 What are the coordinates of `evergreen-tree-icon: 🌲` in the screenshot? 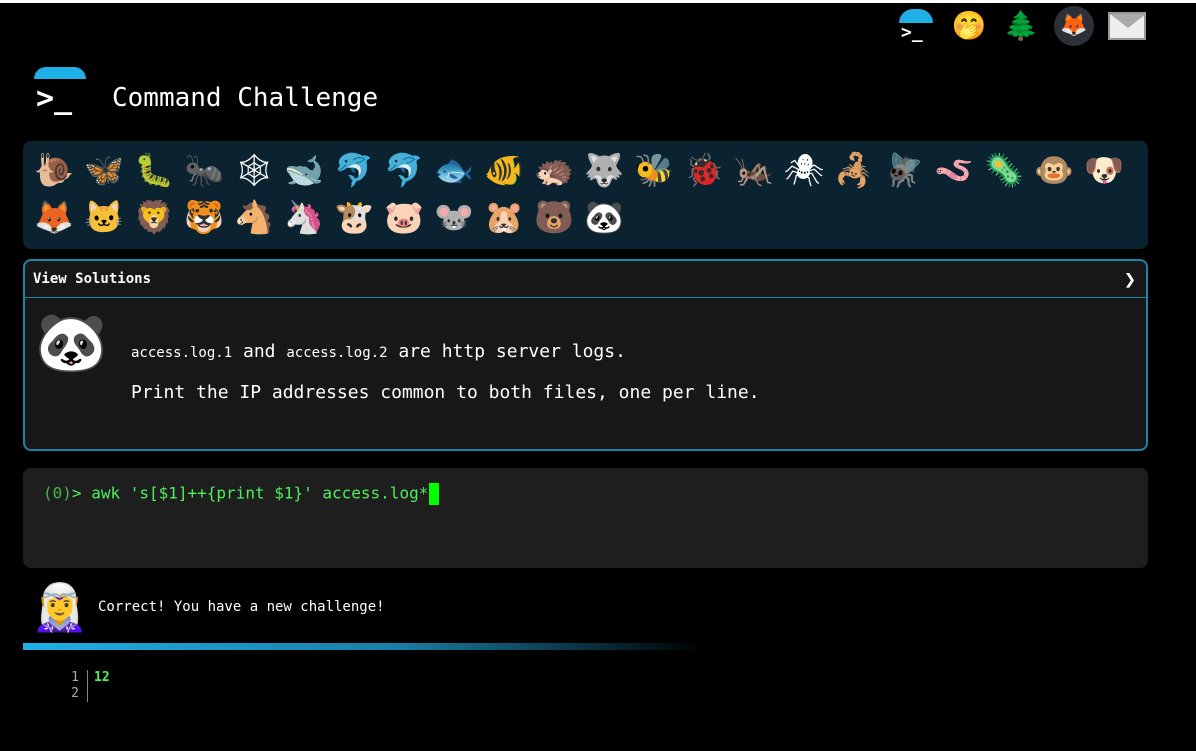 It's located at (1021, 26).